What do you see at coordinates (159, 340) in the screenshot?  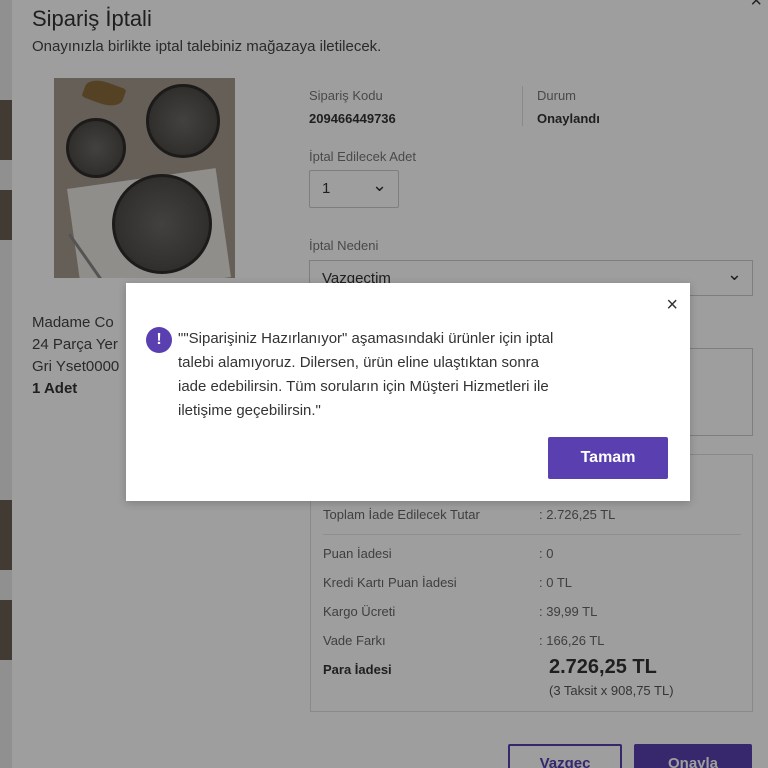 I see `exclamation-icon: !` at bounding box center [159, 340].